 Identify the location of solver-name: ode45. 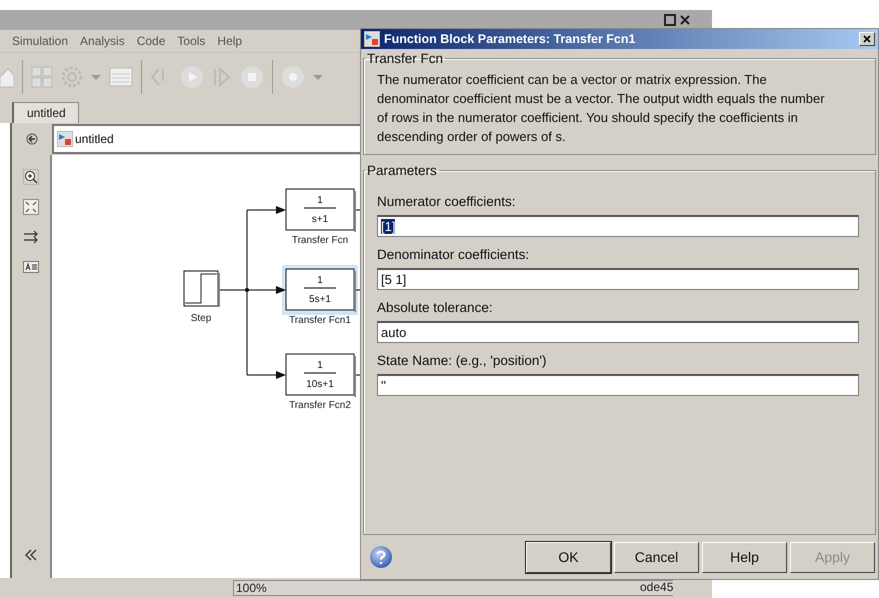
(657, 587).